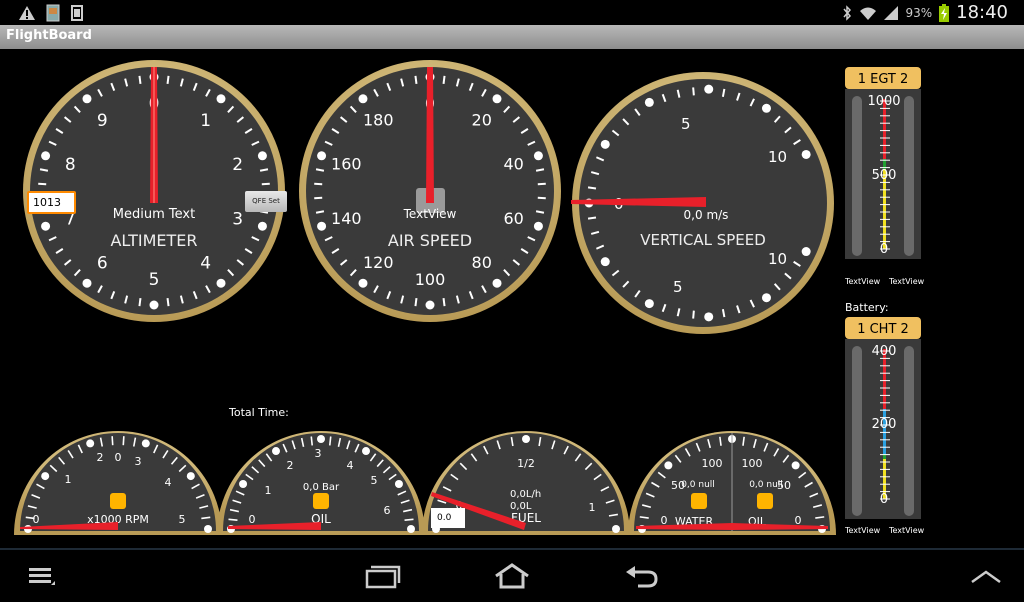  Describe the element at coordinates (525, 494) in the screenshot. I see `fuel-flow-value: 0,0L/h` at that location.